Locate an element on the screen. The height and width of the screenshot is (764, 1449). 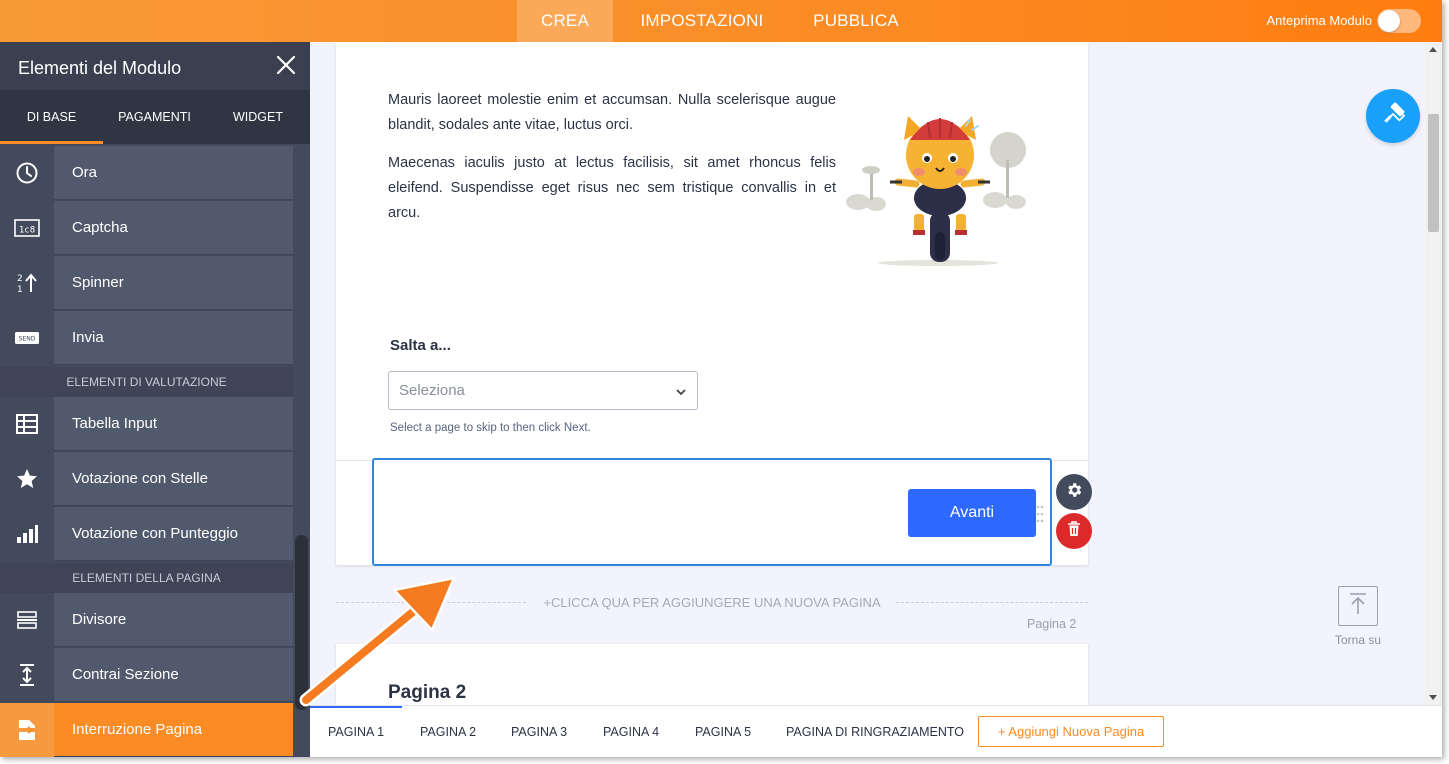
form-designer-button is located at coordinates (1393, 116).